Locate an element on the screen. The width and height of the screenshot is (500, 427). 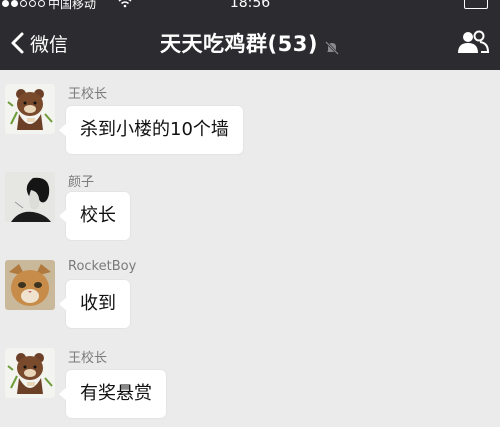
cat-avatar is located at coordinates (30, 285).